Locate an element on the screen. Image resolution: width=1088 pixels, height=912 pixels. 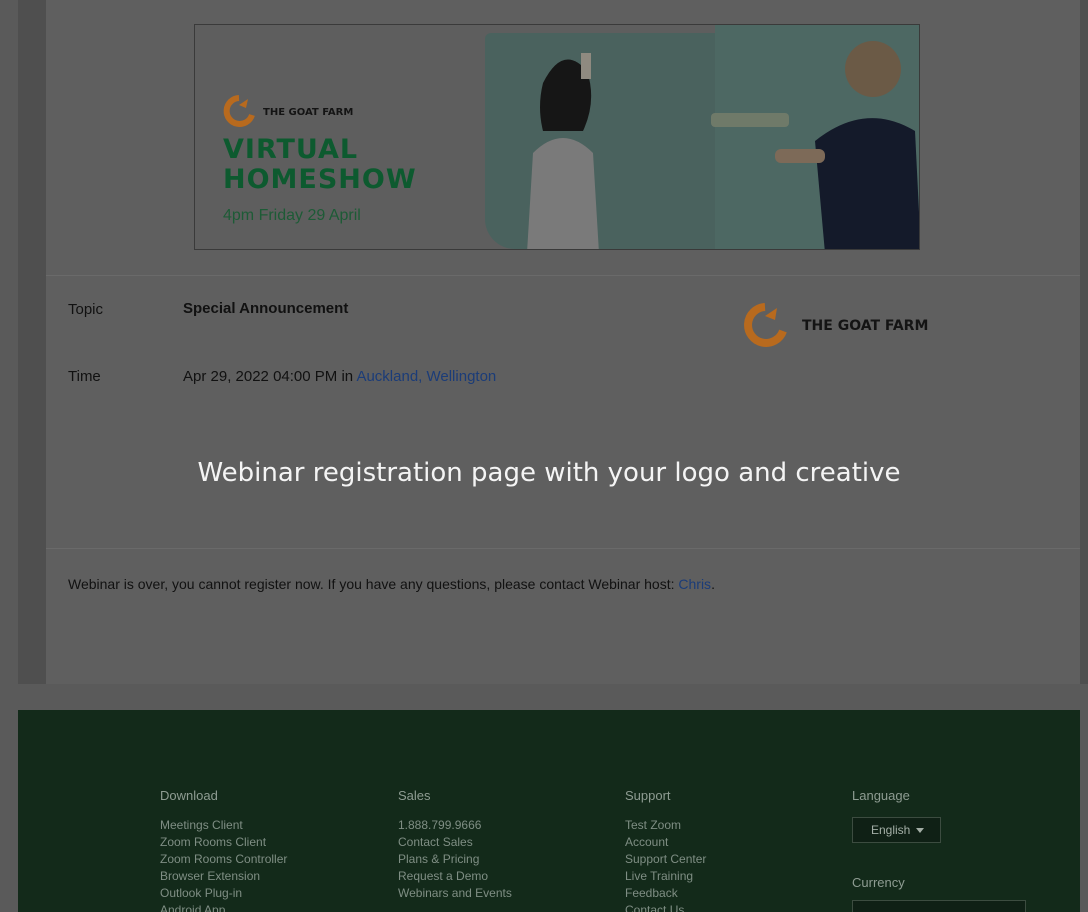
time-text: Apr 29, 2022 04:00 PM in is located at coordinates (270, 376).